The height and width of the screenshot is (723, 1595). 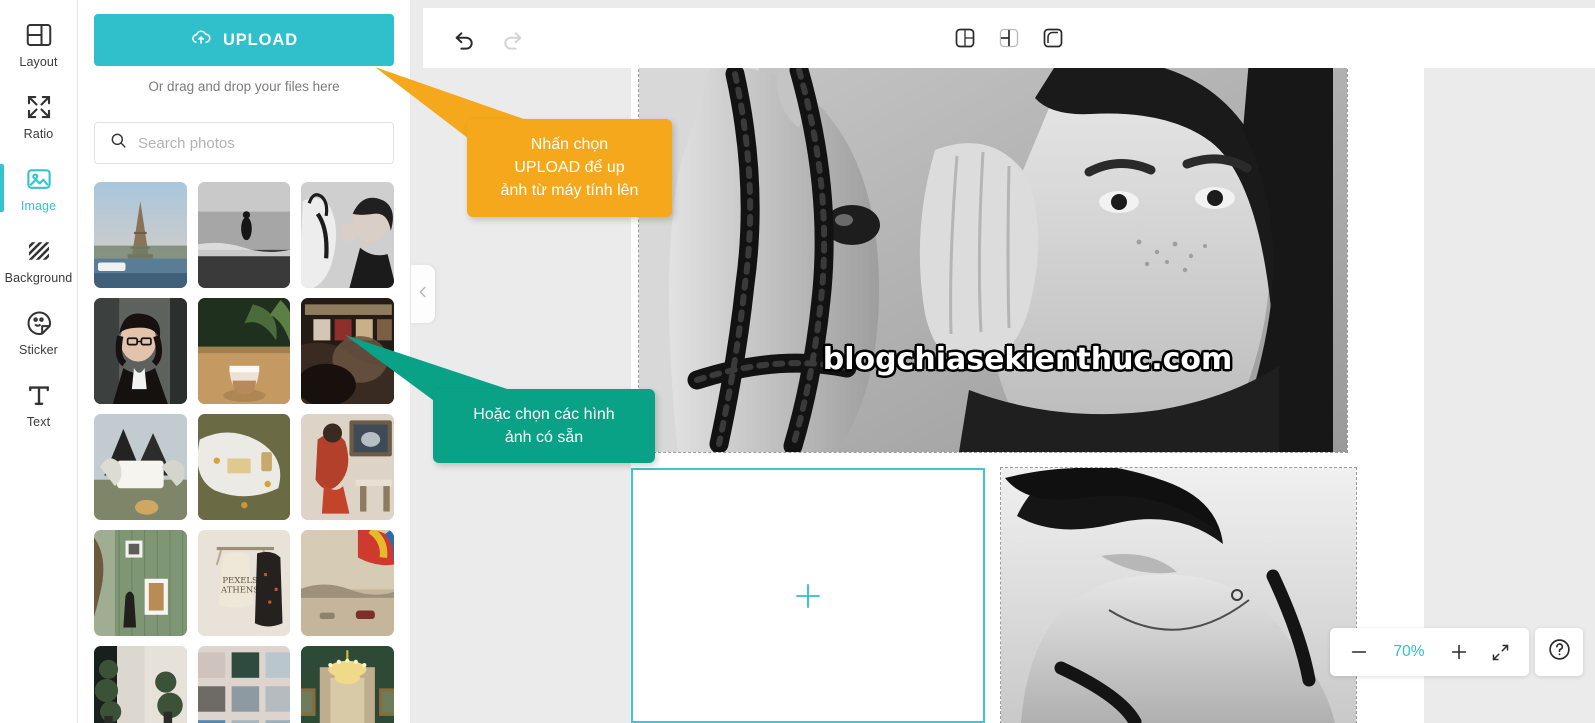 I want to click on inner-border-icon, so click(x=1009, y=38).